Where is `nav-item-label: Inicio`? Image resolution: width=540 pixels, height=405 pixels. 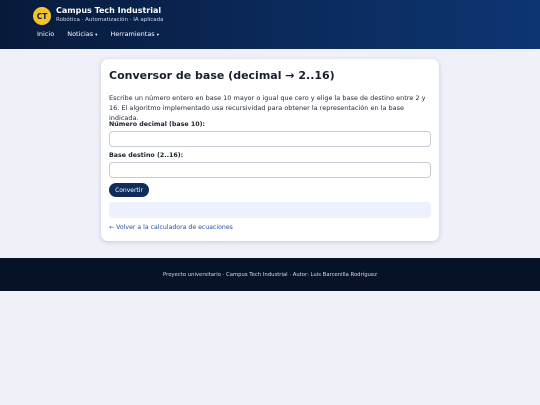 nav-item-label: Inicio is located at coordinates (46, 34).